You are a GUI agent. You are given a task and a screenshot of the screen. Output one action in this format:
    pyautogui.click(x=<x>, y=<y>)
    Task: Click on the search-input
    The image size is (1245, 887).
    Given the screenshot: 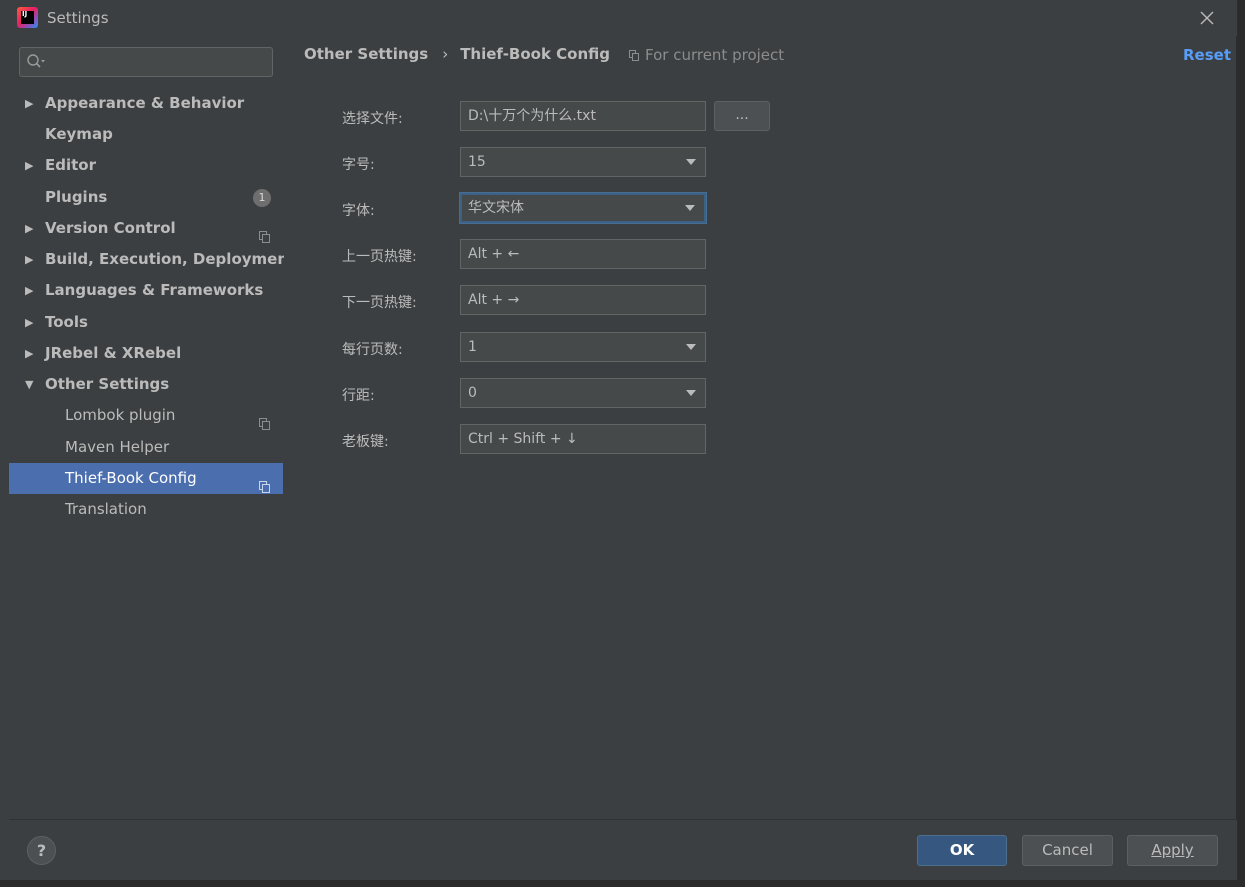 What is the action you would take?
    pyautogui.click(x=146, y=62)
    